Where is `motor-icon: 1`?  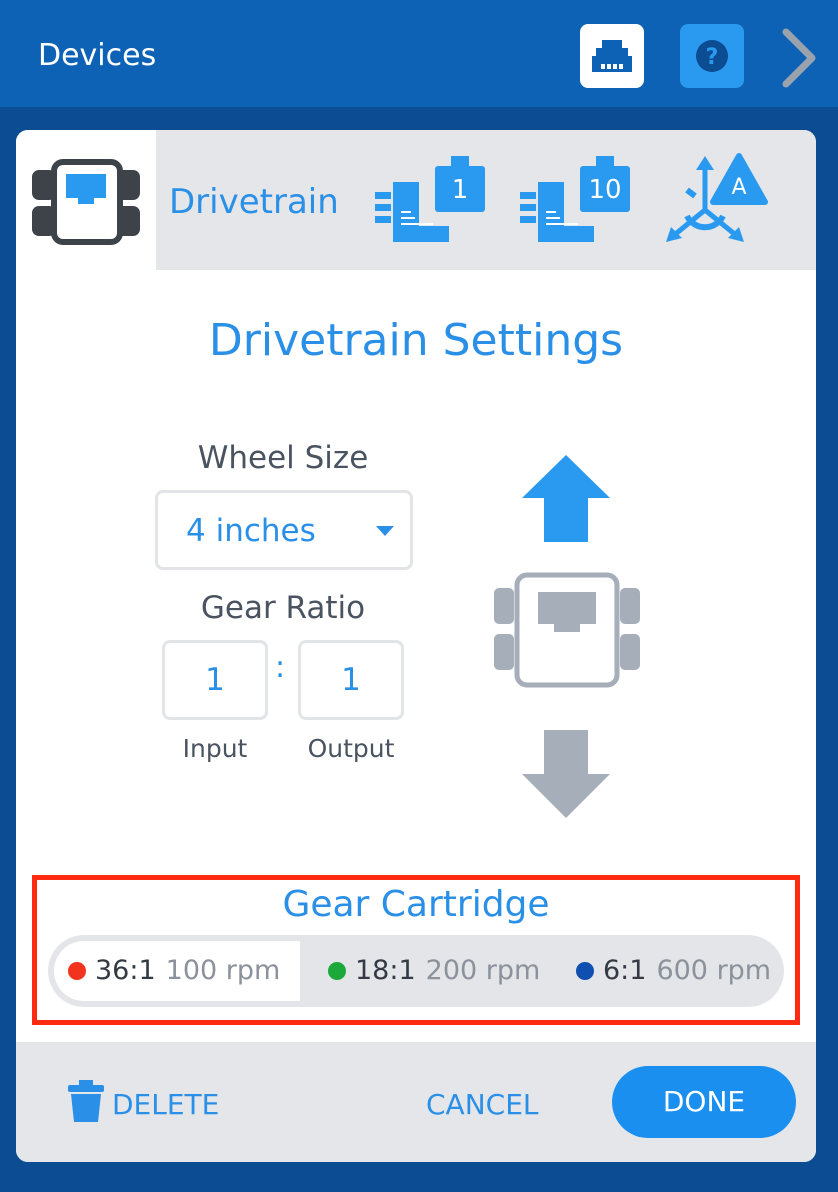
motor-icon: 1 is located at coordinates (430, 199).